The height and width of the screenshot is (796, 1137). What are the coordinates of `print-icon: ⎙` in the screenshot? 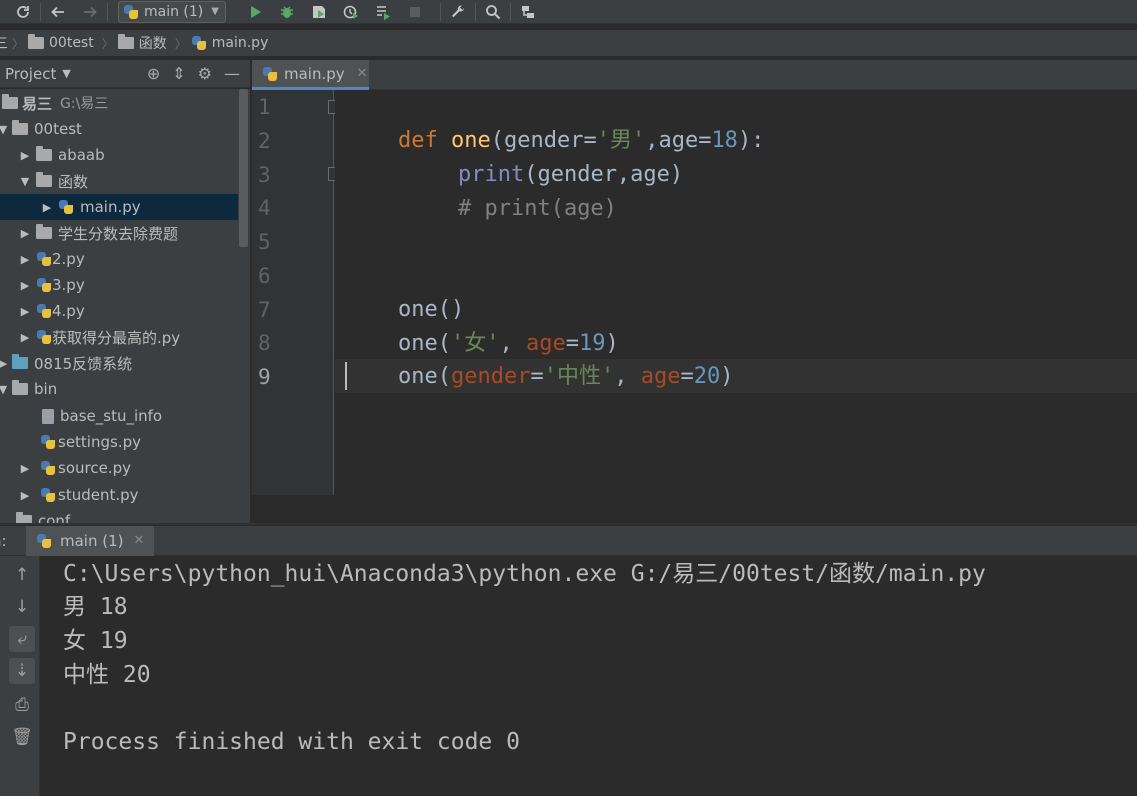 It's located at (22, 705).